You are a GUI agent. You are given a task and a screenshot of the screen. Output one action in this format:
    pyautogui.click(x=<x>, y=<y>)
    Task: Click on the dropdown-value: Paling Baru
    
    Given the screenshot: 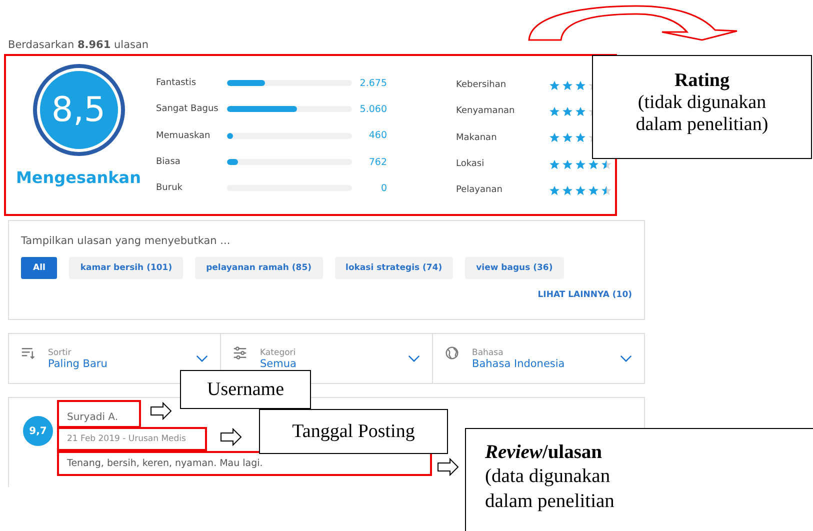 What is the action you would take?
    pyautogui.click(x=78, y=364)
    